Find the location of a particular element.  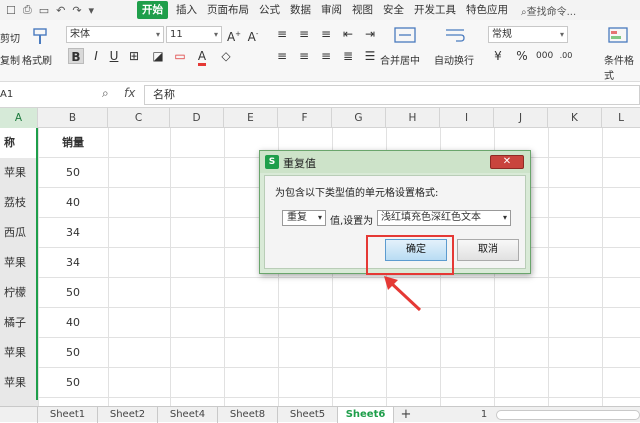

sheet-tab: Sheet4 is located at coordinates (188, 415).